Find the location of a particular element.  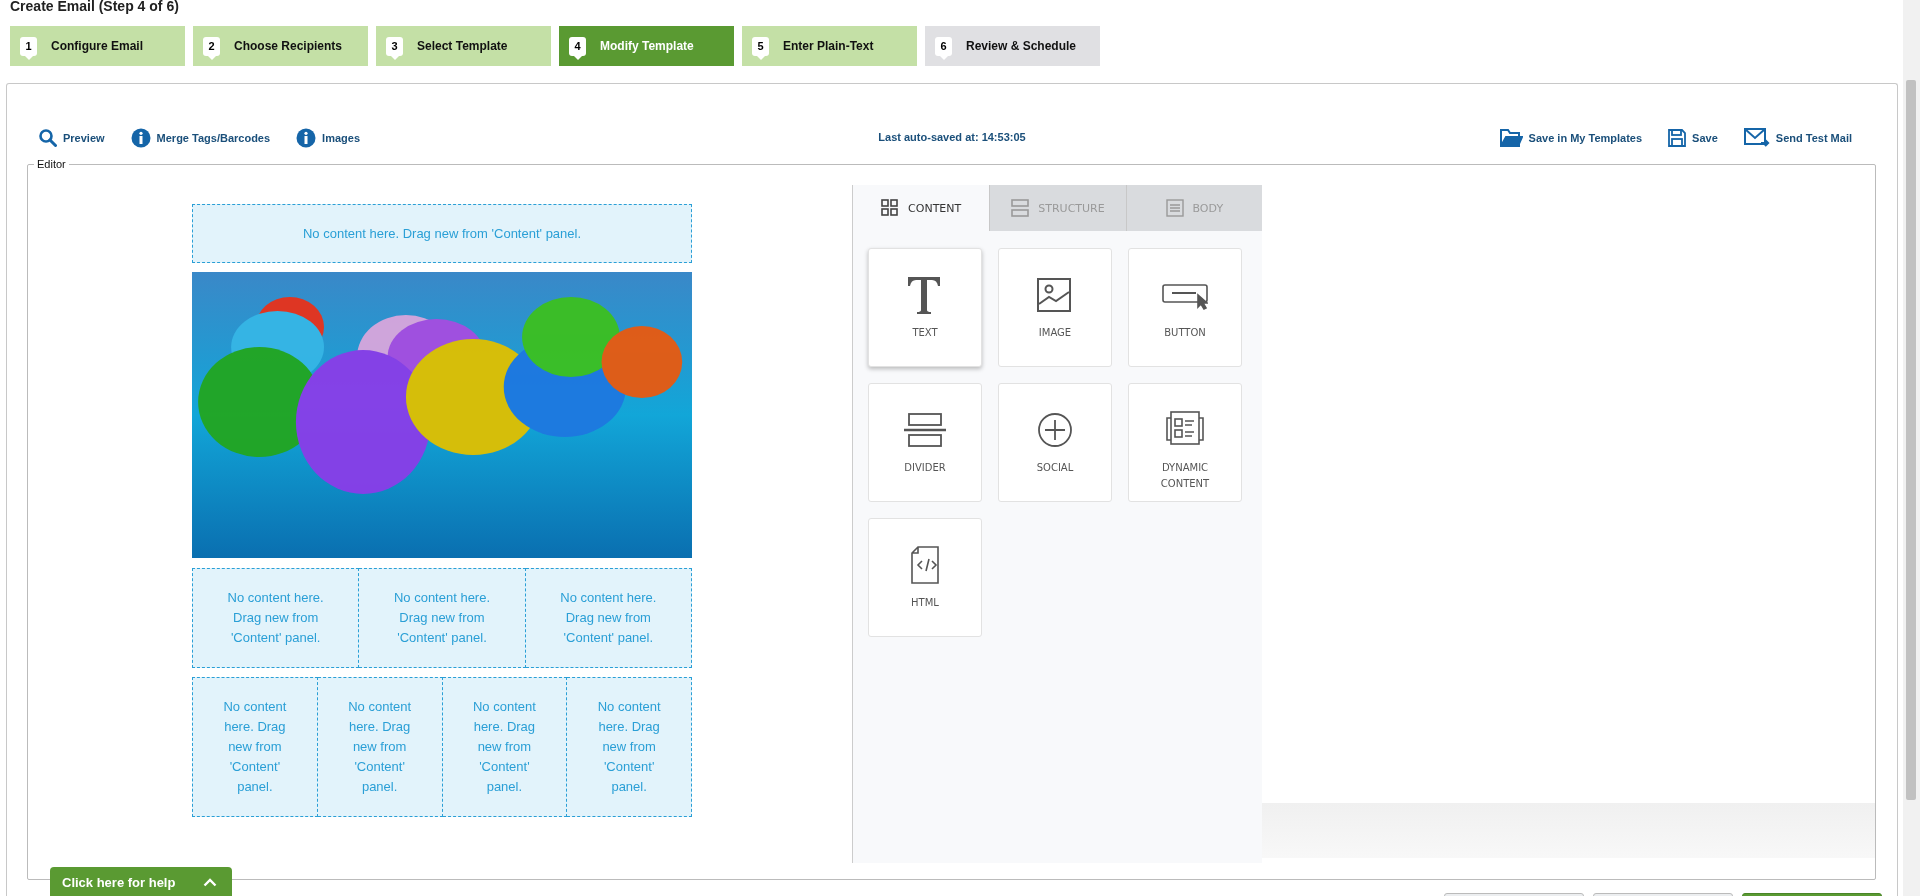

wizard-step: 6 Review & Schedule is located at coordinates (1012, 46).